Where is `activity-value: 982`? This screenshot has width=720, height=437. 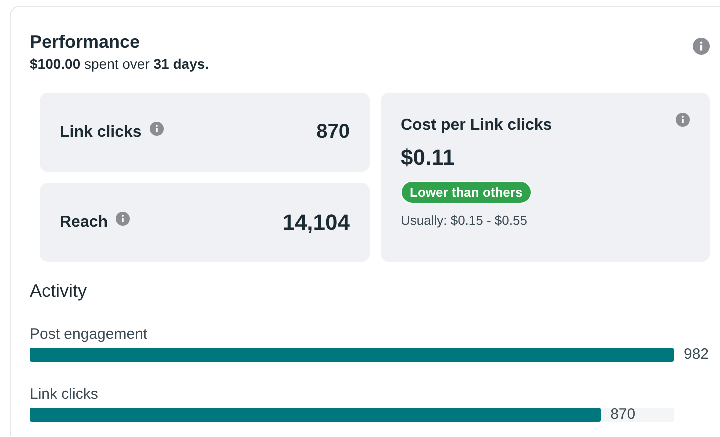
activity-value: 982 is located at coordinates (697, 354).